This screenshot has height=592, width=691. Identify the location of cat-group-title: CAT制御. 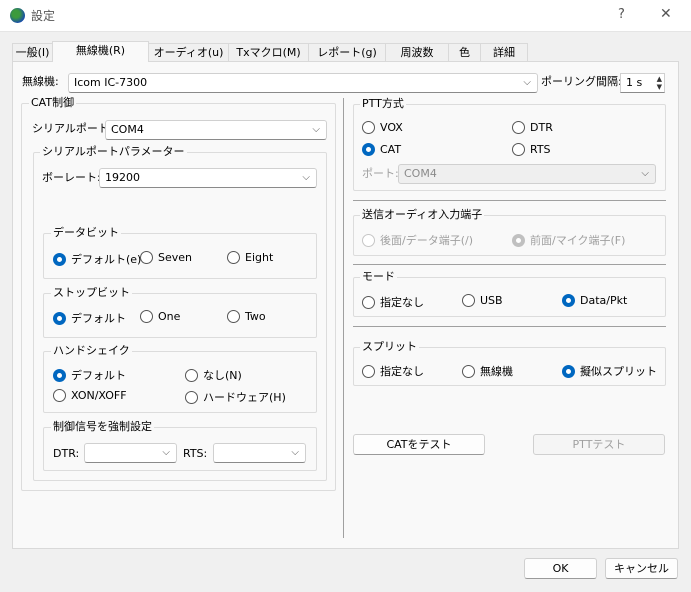
(53, 102).